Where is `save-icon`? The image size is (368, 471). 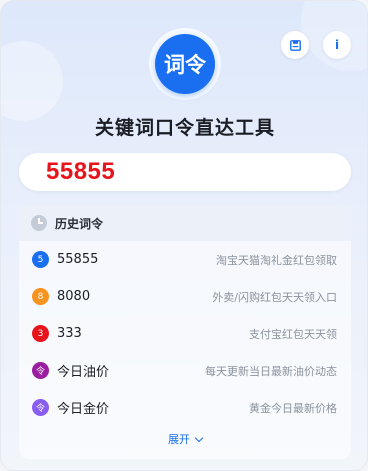 save-icon is located at coordinates (295, 45).